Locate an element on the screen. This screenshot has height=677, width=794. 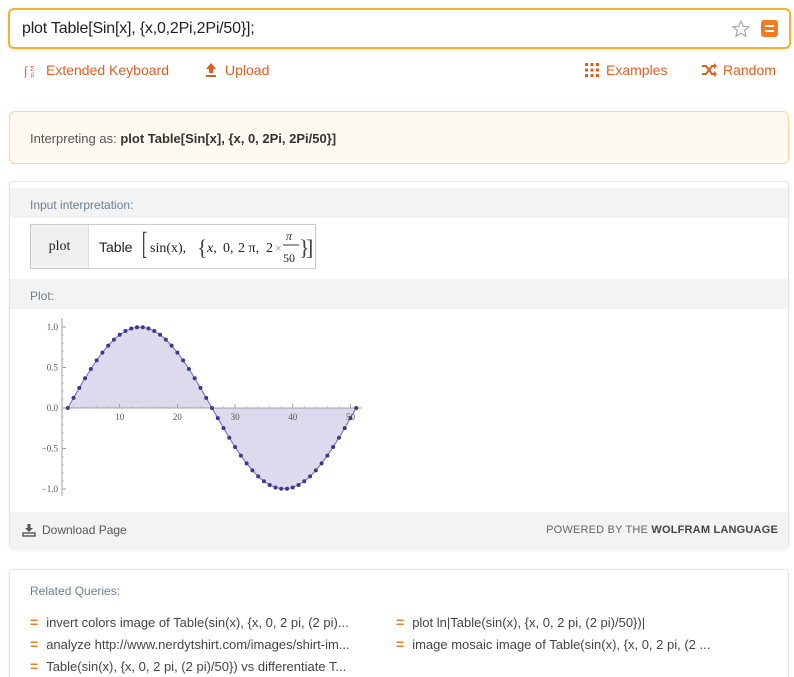
expr-pi: π is located at coordinates (289, 236).